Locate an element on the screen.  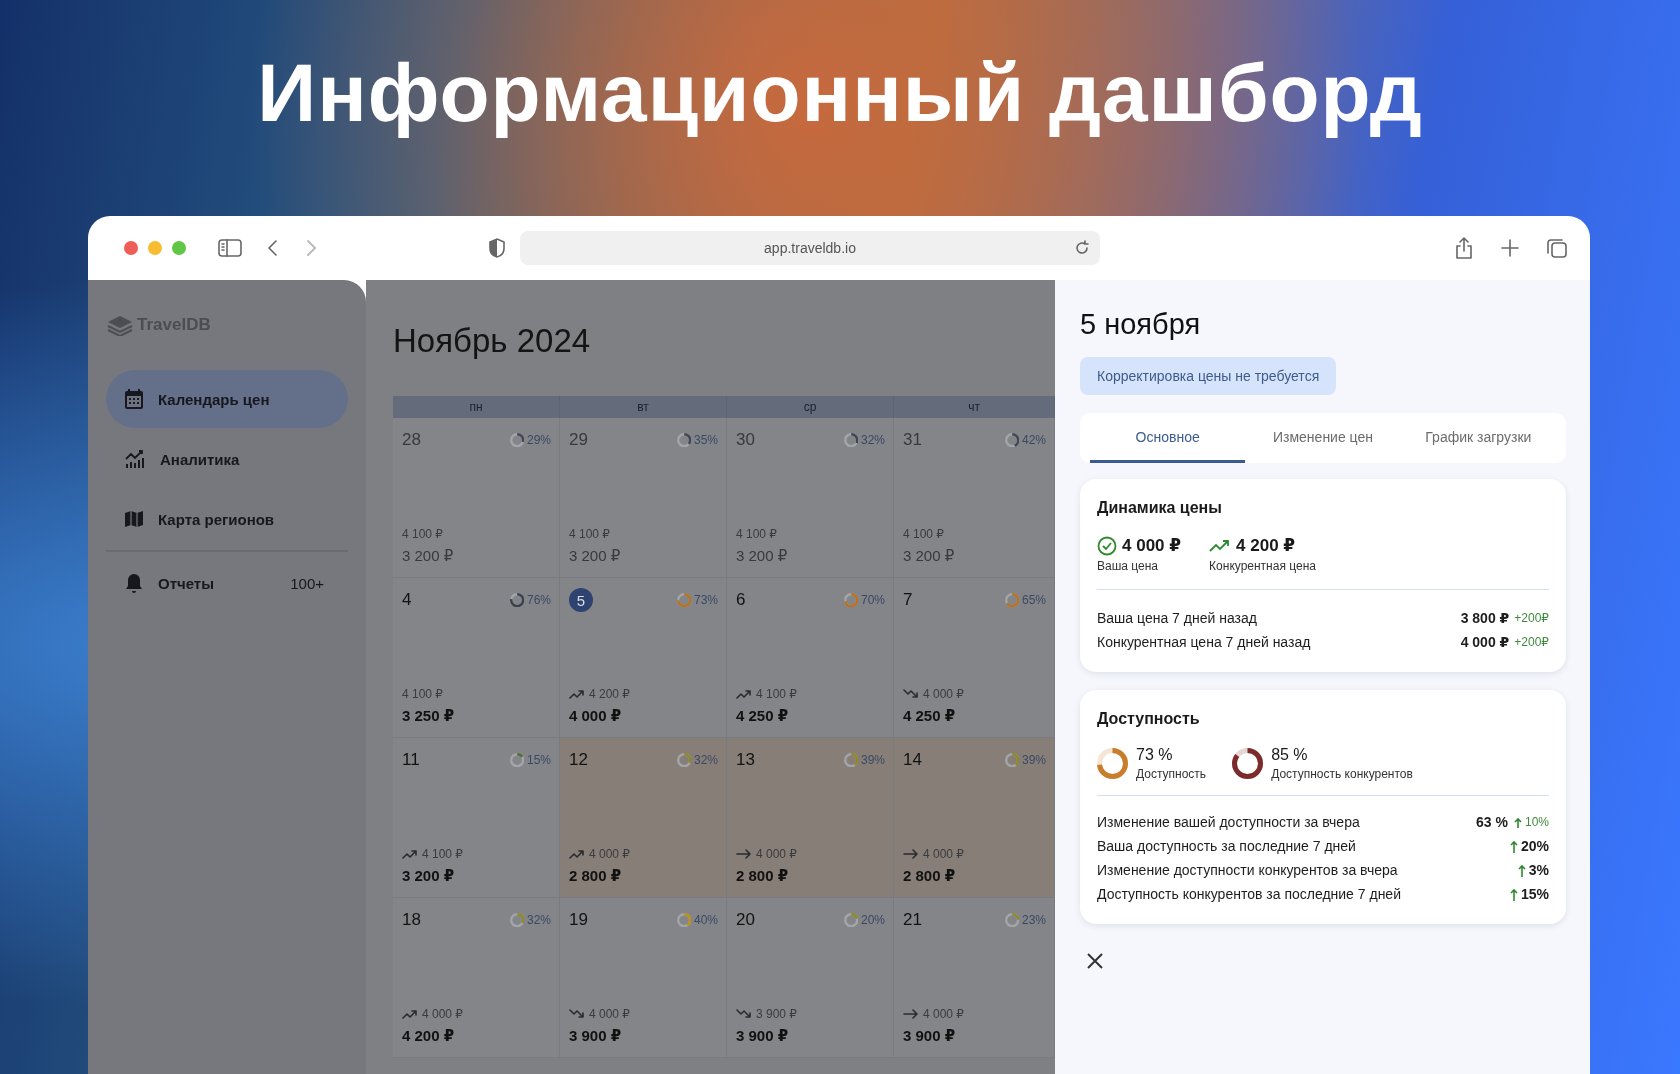
nav-item: Календарь цен is located at coordinates (227, 399).